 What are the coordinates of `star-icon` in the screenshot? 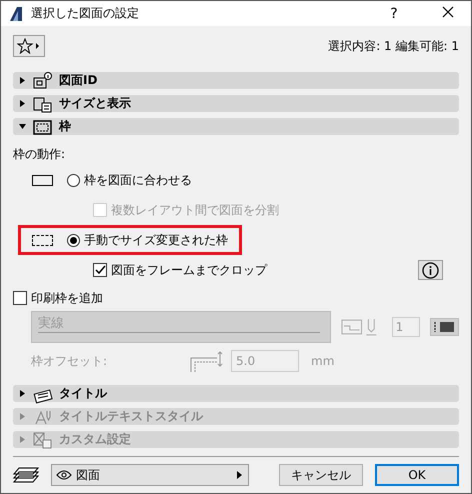 It's located at (29, 46).